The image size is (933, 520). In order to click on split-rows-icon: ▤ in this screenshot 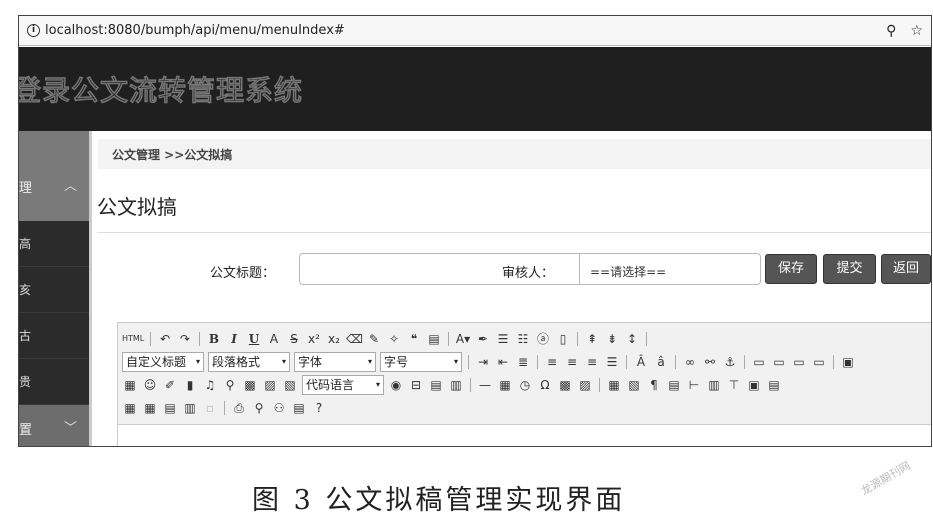, I will do `click(170, 408)`.